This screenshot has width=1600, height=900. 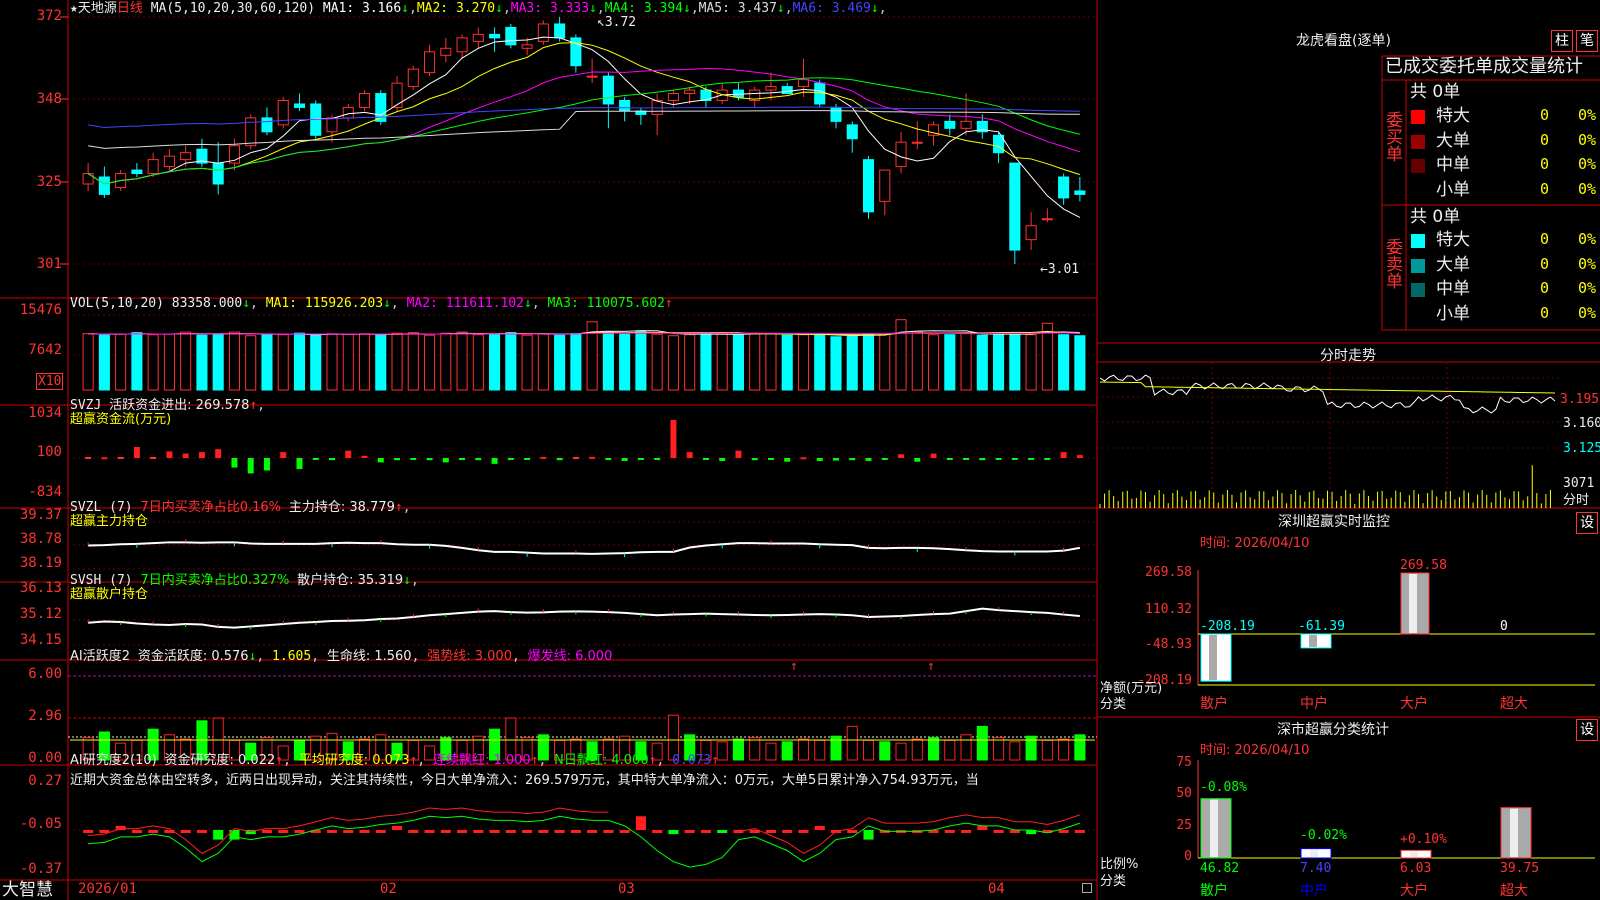 I want to click on date-label-3: 04, so click(x=996, y=889).